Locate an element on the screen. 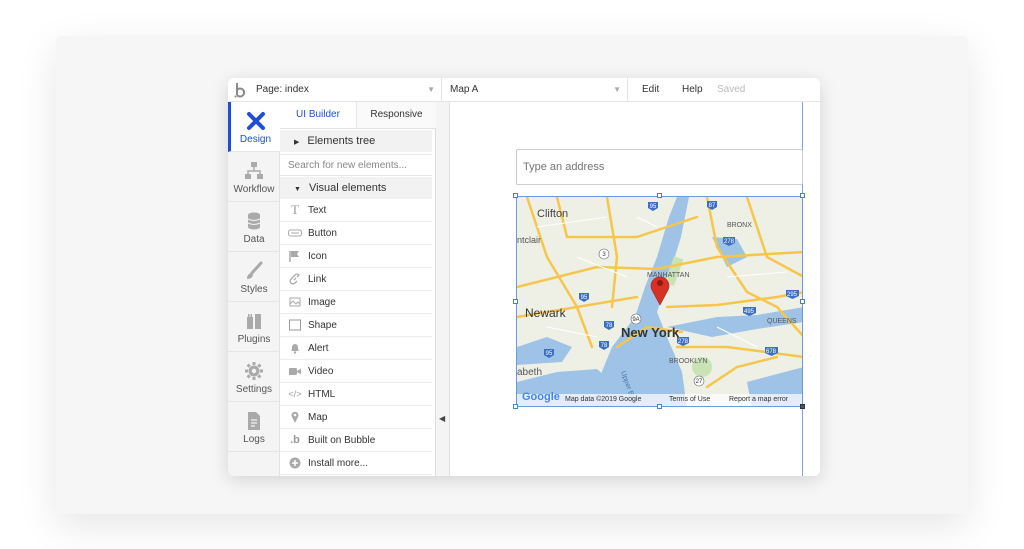 Image resolution: width=1024 pixels, height=549 pixels. video-icon is located at coordinates (295, 371).